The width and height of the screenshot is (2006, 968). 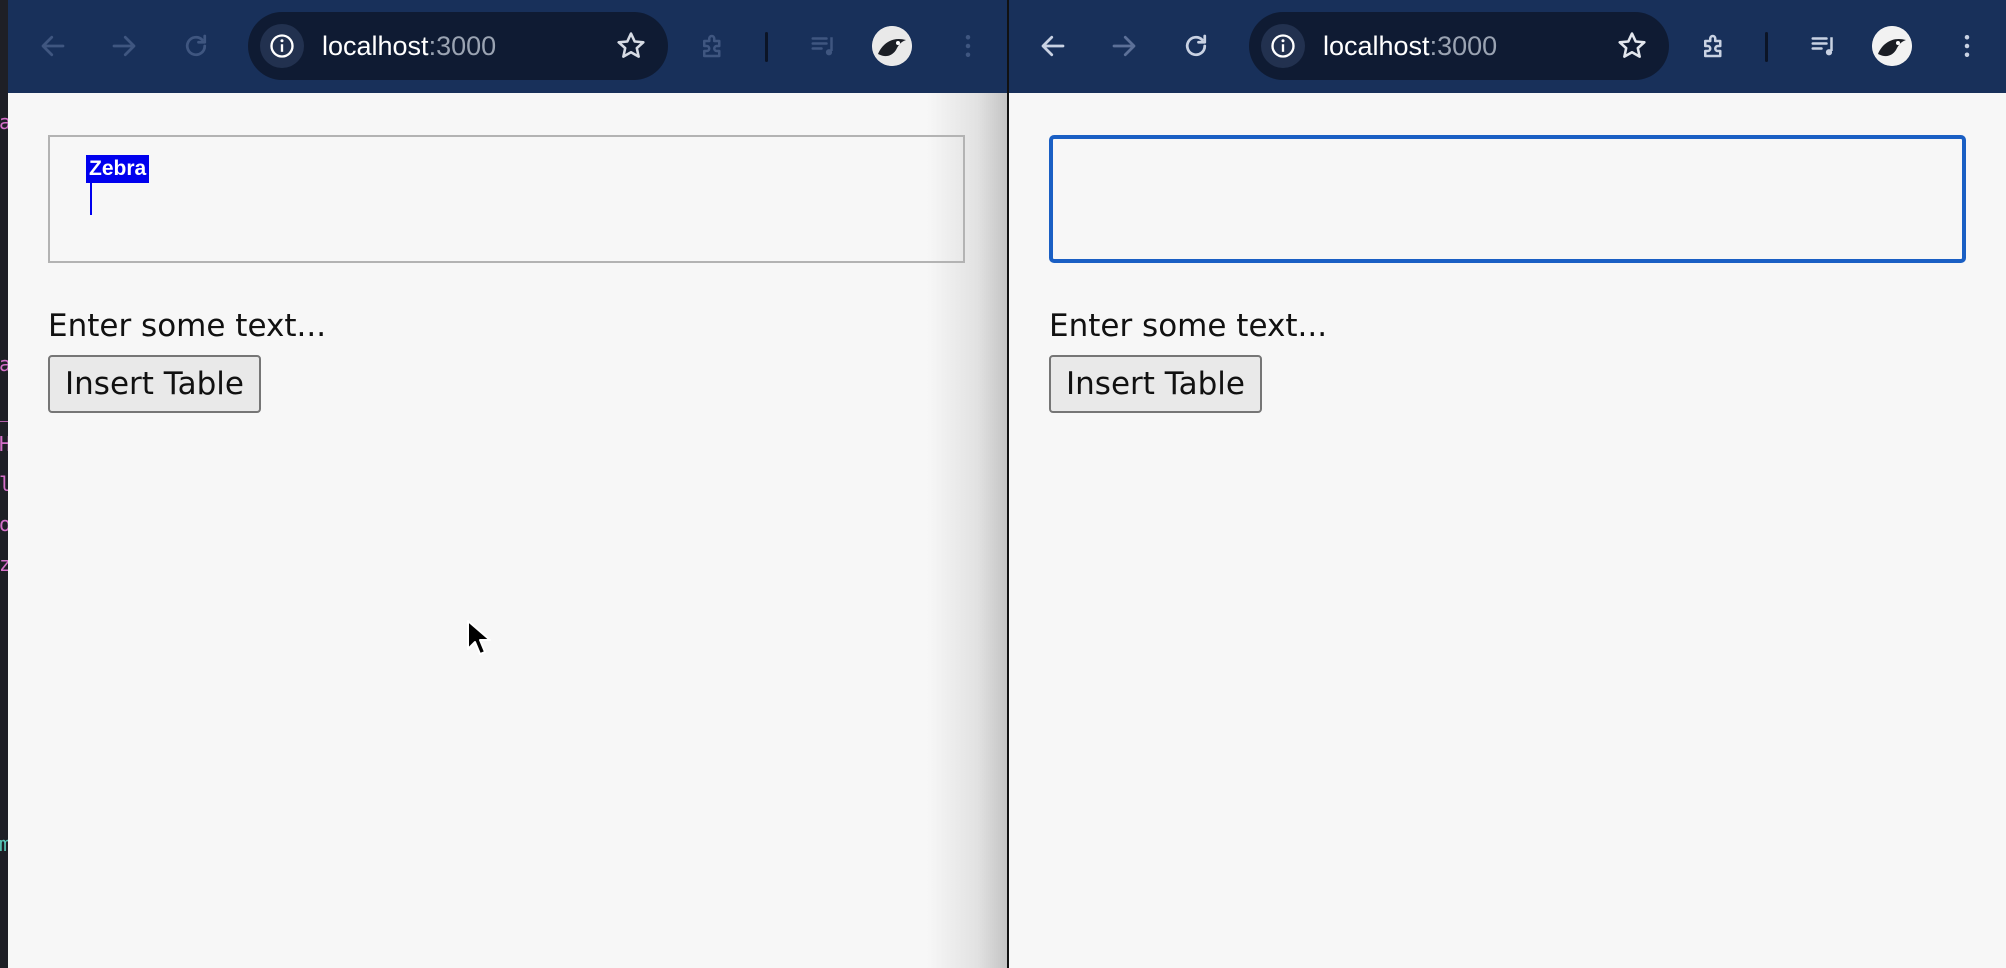 I want to click on background-editor-strip: a a _ H l o z m, so click(x=4, y=484).